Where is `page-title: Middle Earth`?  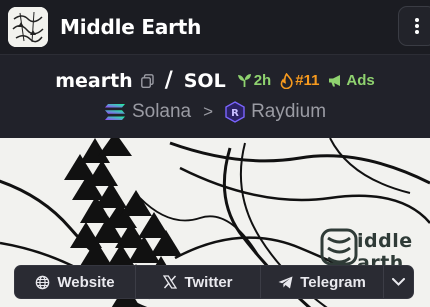 page-title: Middle Earth is located at coordinates (131, 27).